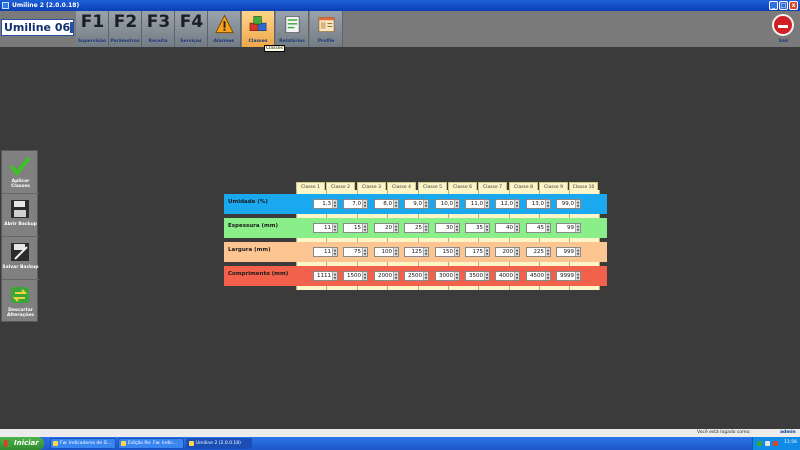  What do you see at coordinates (325, 252) in the screenshot?
I see `largura-classe-1-input: 11 ▲ ▼` at bounding box center [325, 252].